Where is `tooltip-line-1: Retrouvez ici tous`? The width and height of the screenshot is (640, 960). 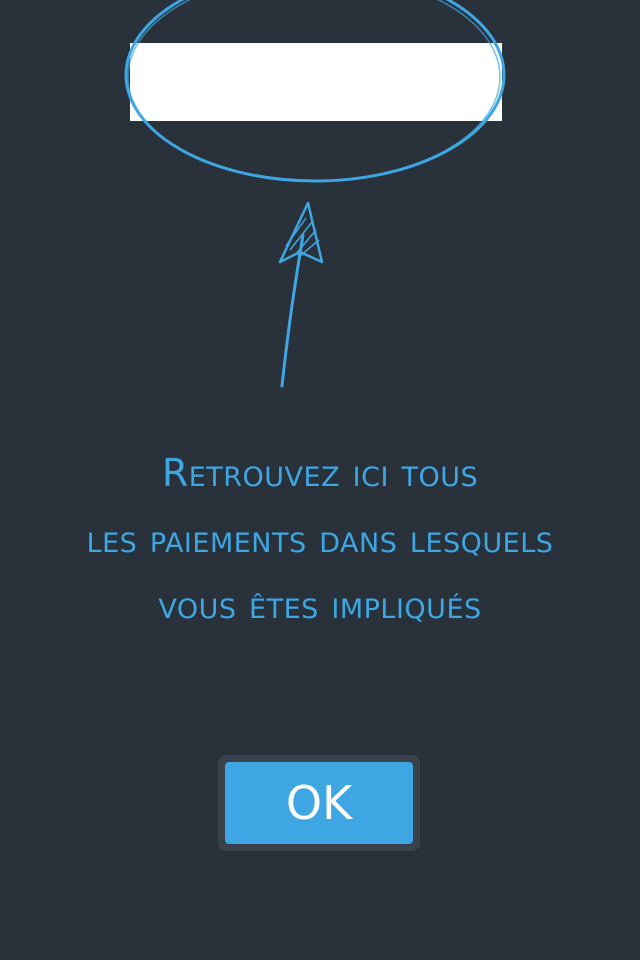
tooltip-line-1: Retrouvez ici tous is located at coordinates (320, 473).